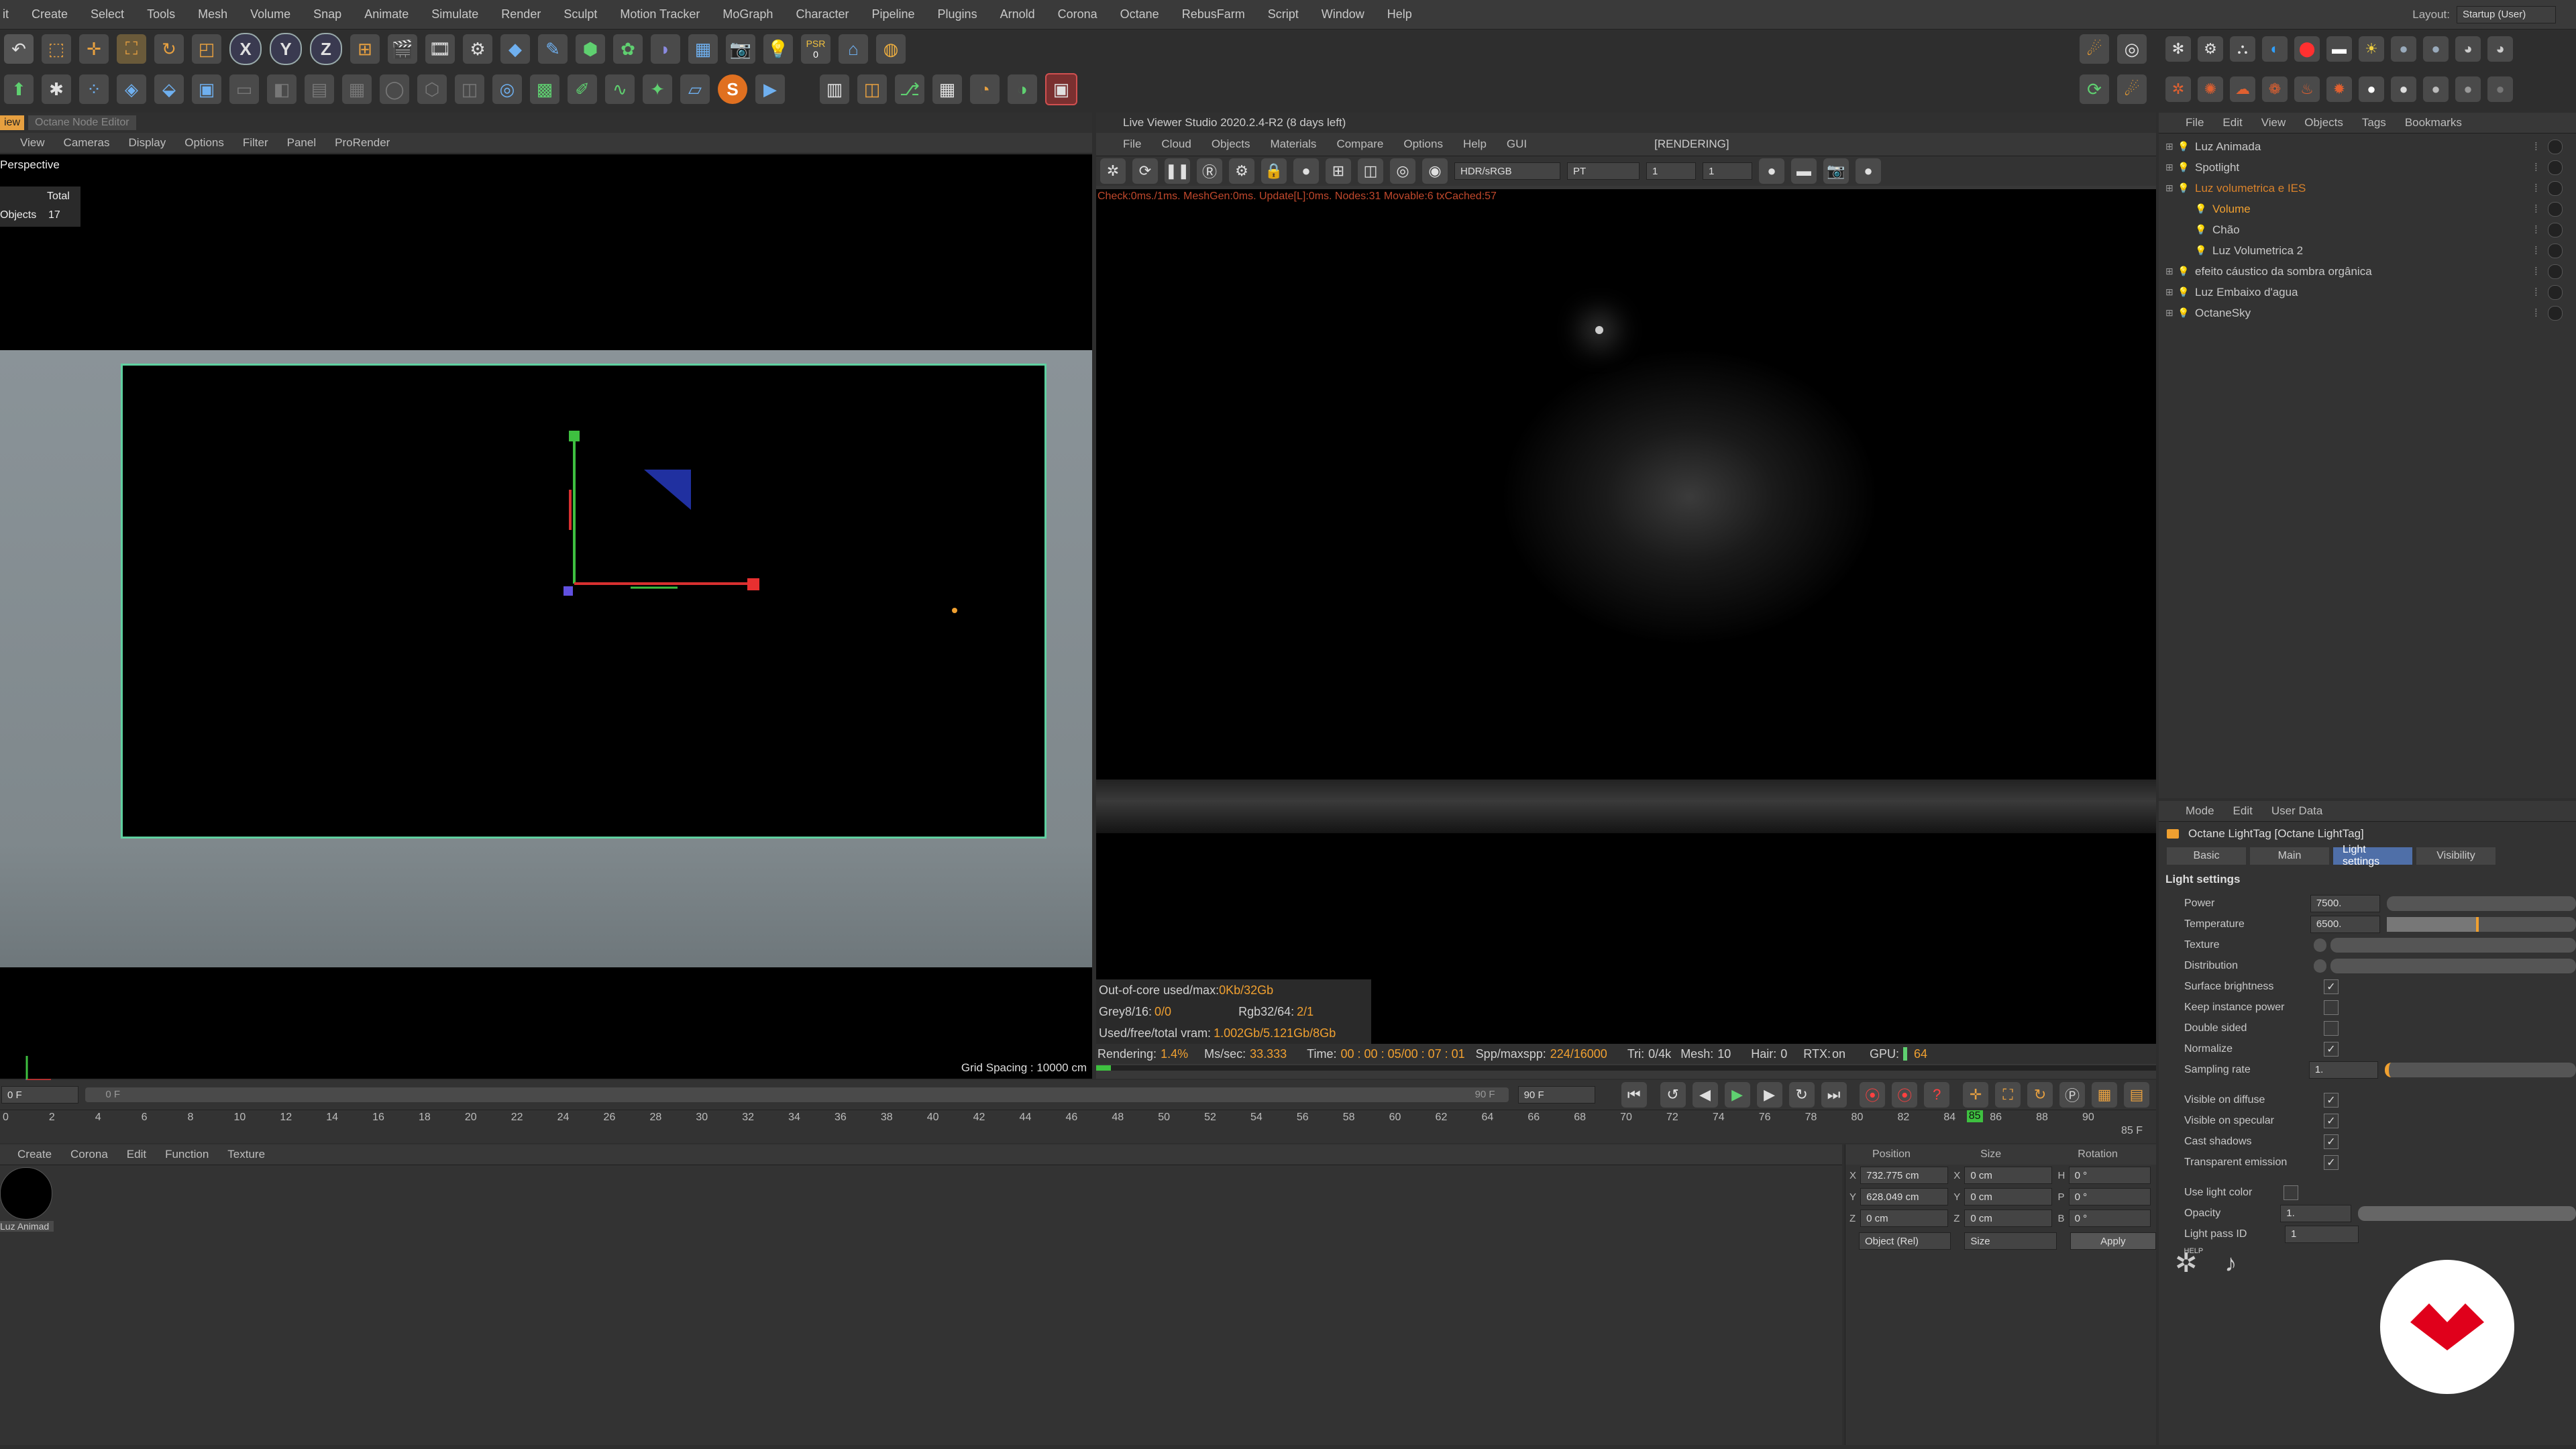 The image size is (2576, 1449). What do you see at coordinates (1145, 171) in the screenshot?
I see `lv-restart-icon: ⟳` at bounding box center [1145, 171].